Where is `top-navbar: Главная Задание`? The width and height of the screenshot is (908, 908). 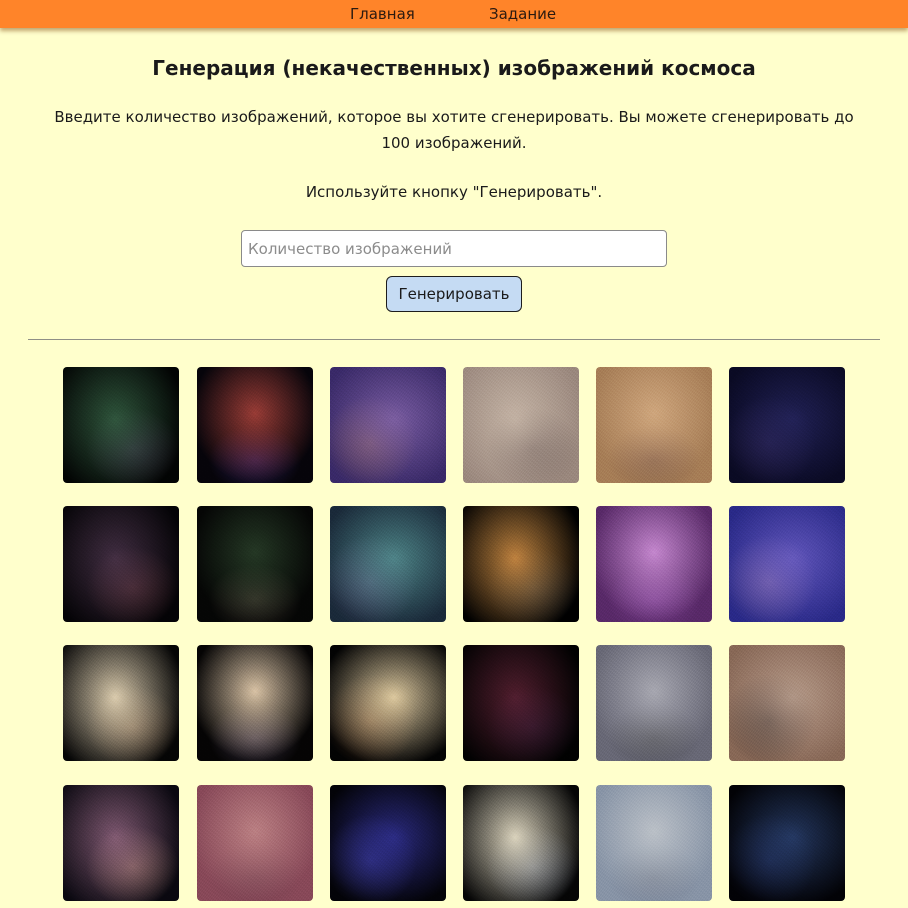 top-navbar: Главная Задание is located at coordinates (454, 14).